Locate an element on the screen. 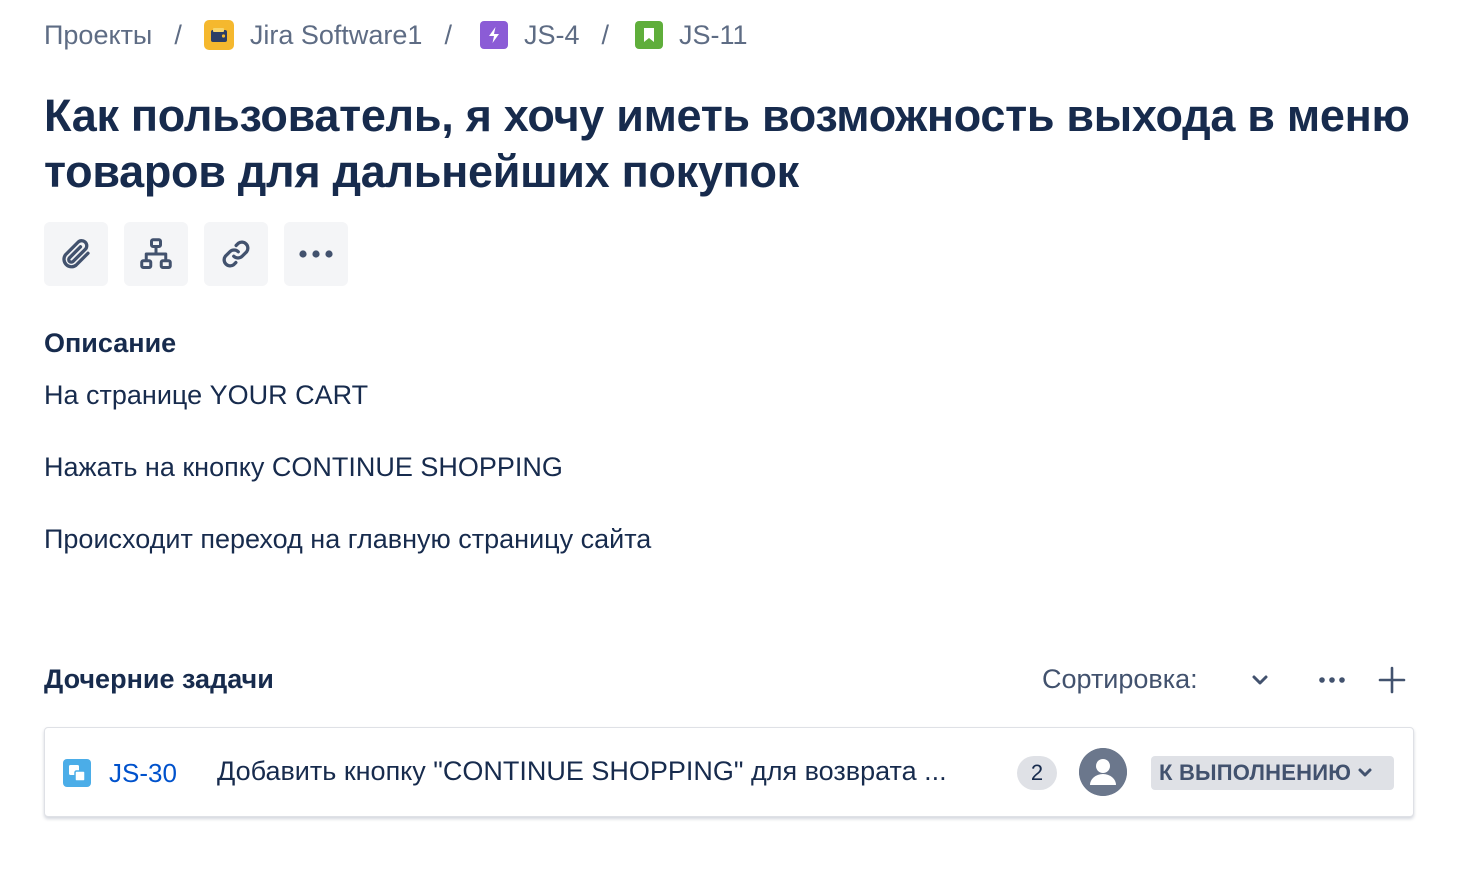 This screenshot has width=1466, height=892. sort-dropdown-button is located at coordinates (1260, 680).